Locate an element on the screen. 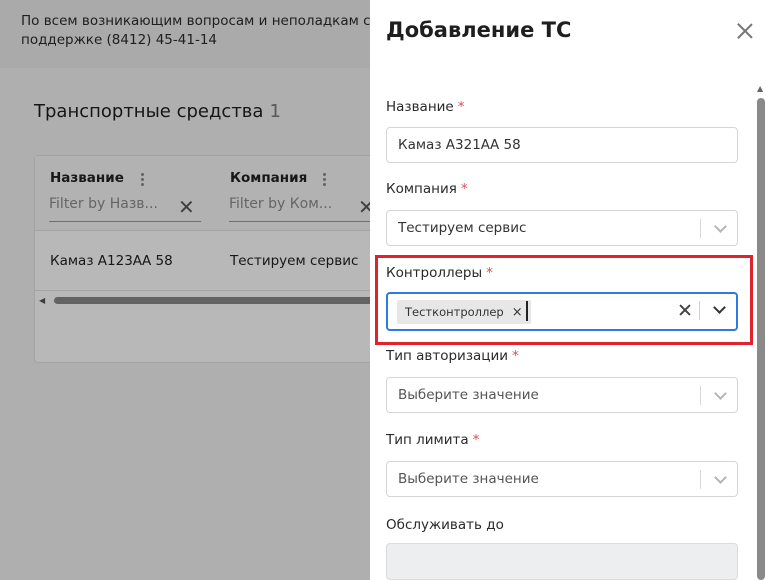  name-label-text: Название is located at coordinates (420, 107).